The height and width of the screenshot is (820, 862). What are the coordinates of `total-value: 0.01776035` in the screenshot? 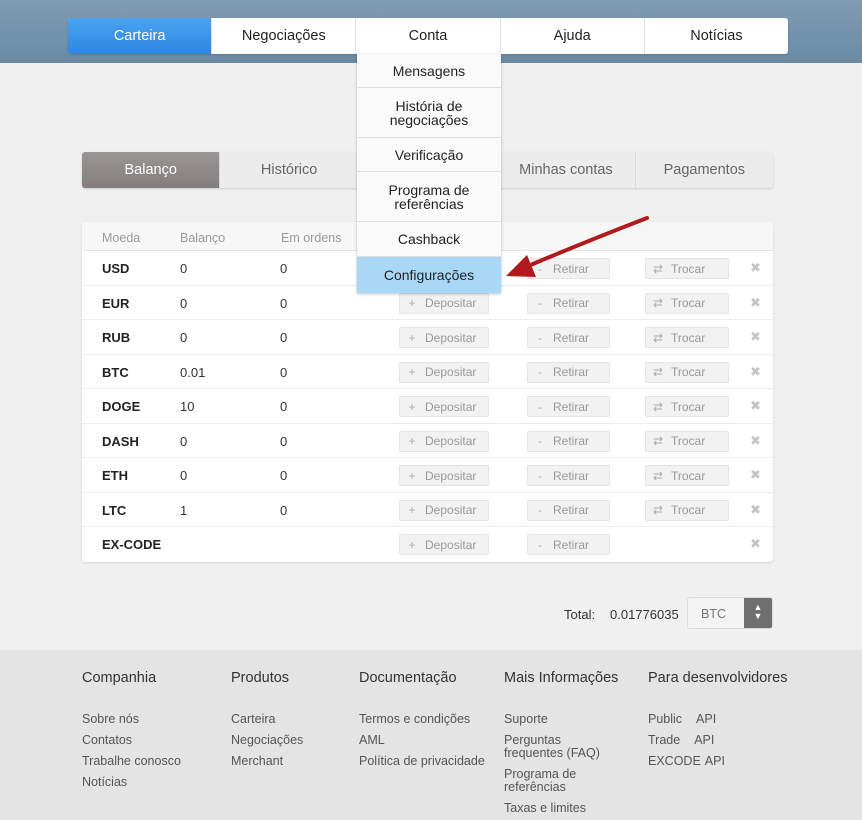 It's located at (644, 614).